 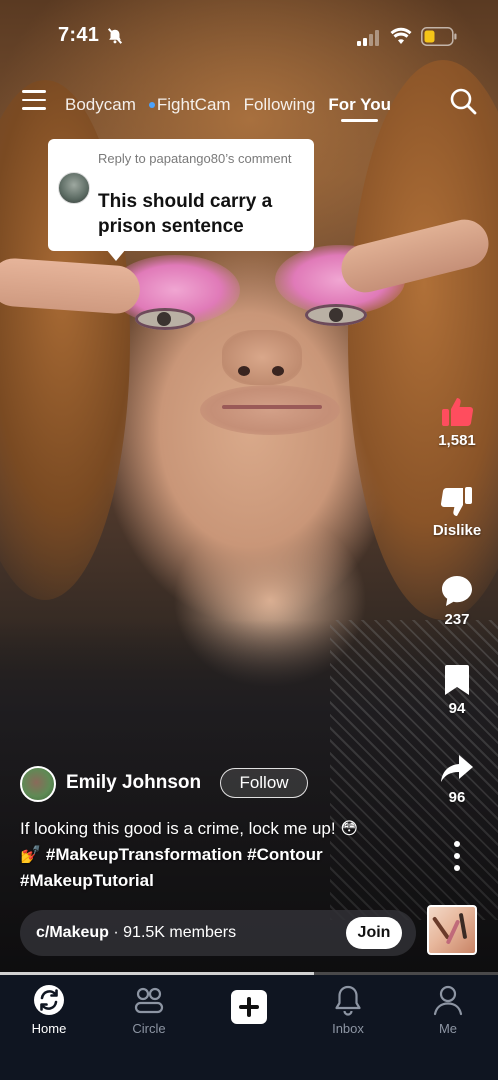 What do you see at coordinates (458, 412) in the screenshot?
I see `thumbs-up-icon` at bounding box center [458, 412].